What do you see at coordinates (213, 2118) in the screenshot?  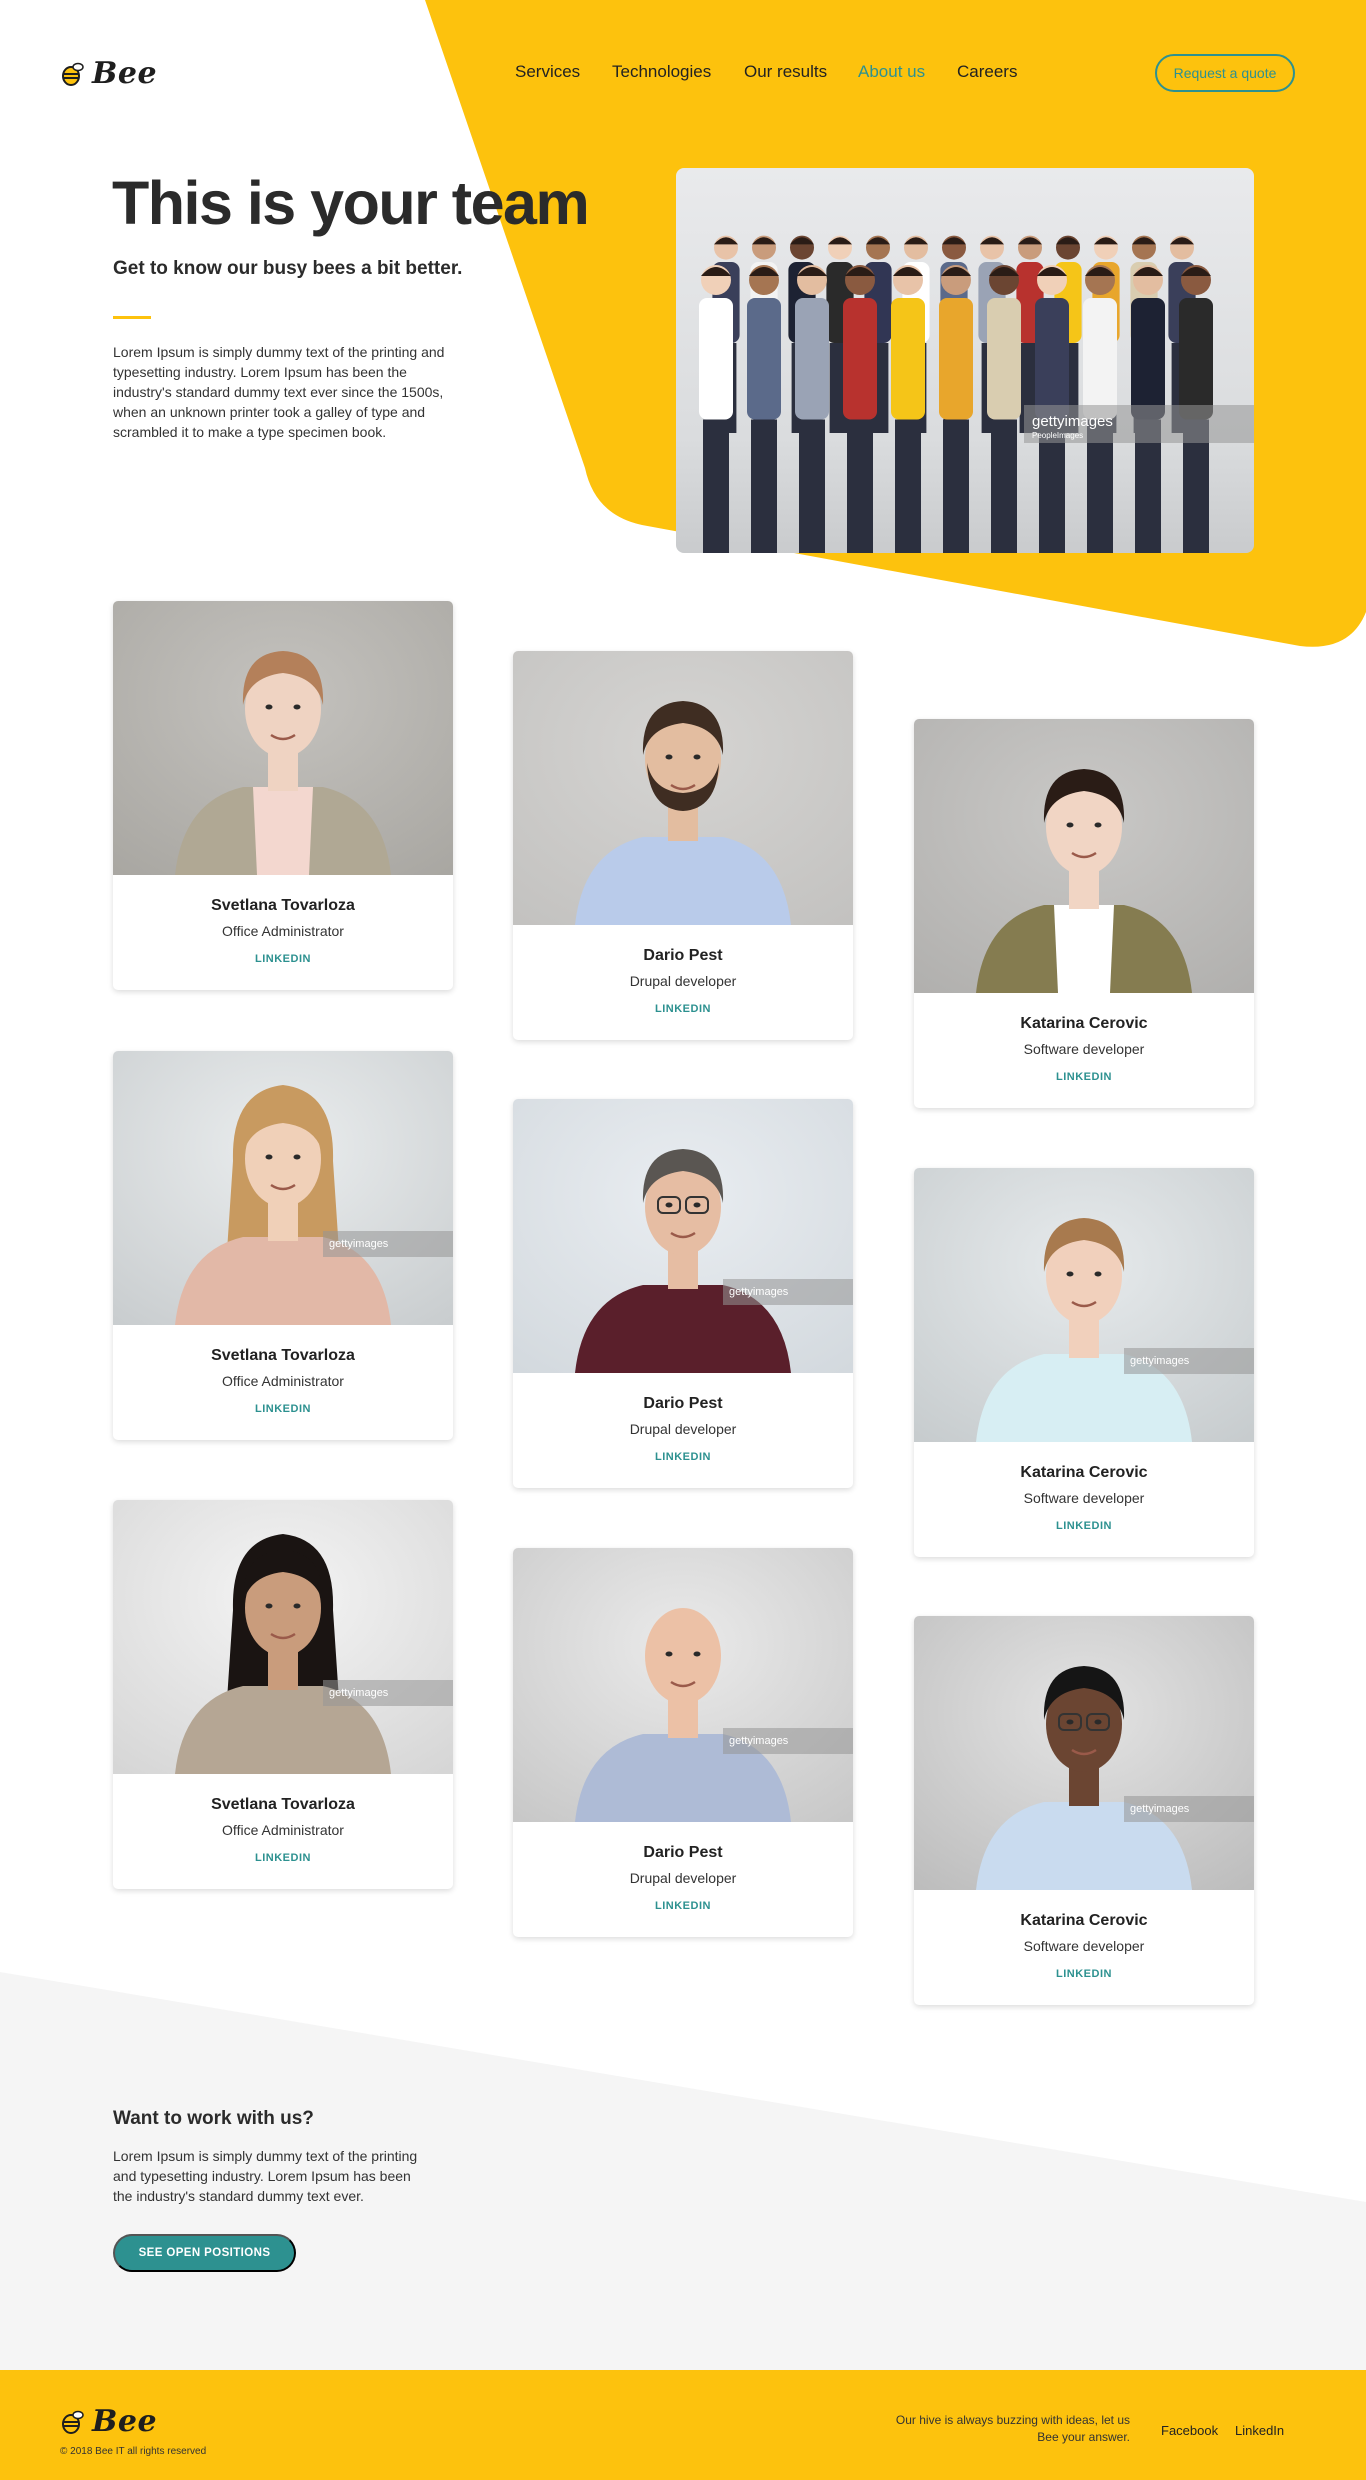 I see `careers-heading: Want to work with us?` at bounding box center [213, 2118].